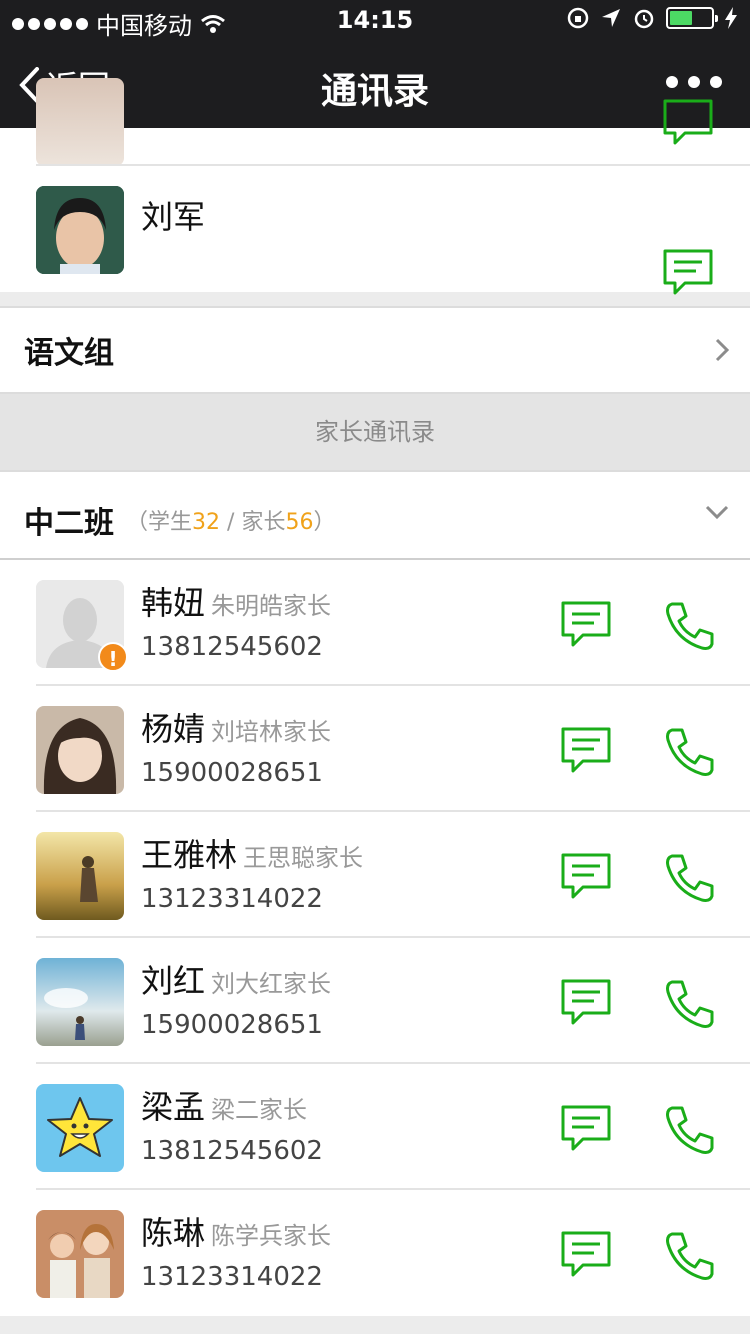 This screenshot has height=1334, width=750. What do you see at coordinates (259, 1110) in the screenshot?
I see `parent-name: 梁二家长` at bounding box center [259, 1110].